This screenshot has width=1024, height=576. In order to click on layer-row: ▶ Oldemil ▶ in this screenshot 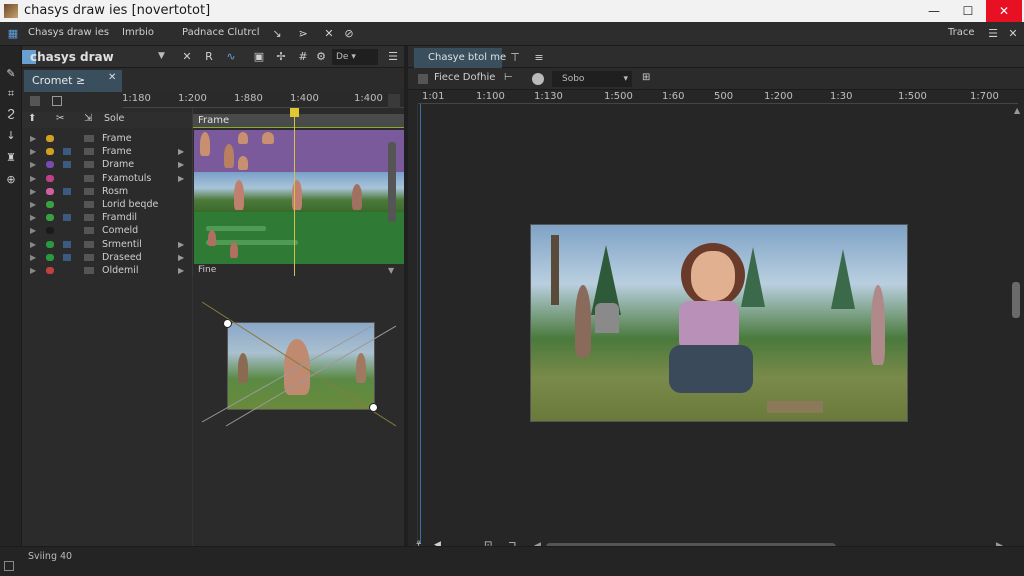, I will do `click(107, 270)`.